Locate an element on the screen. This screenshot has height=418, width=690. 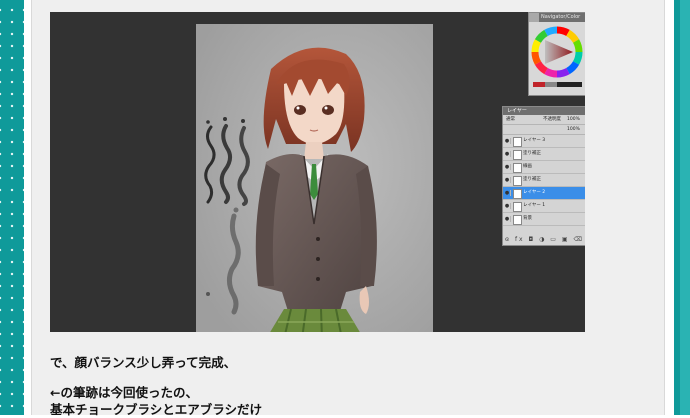
color-panel: Navigator/Color is located at coordinates (556, 54).